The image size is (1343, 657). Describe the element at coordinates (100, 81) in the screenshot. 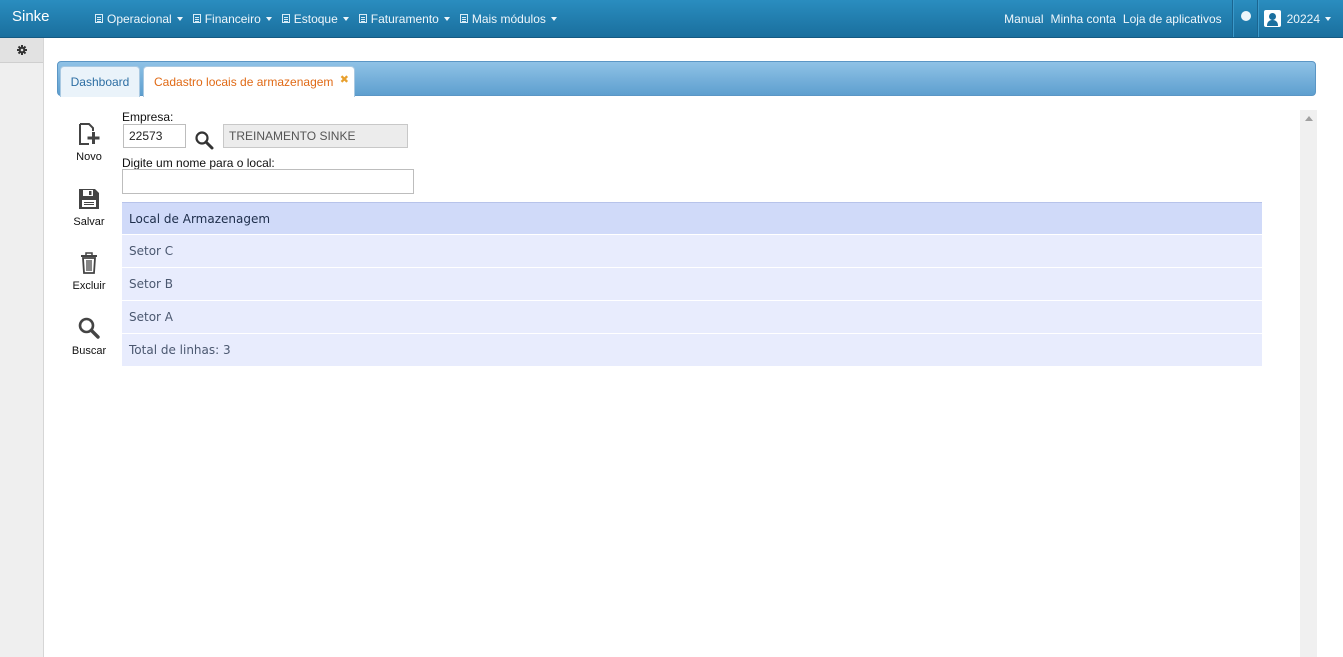

I see `tab-dashboard: Dashboard` at that location.